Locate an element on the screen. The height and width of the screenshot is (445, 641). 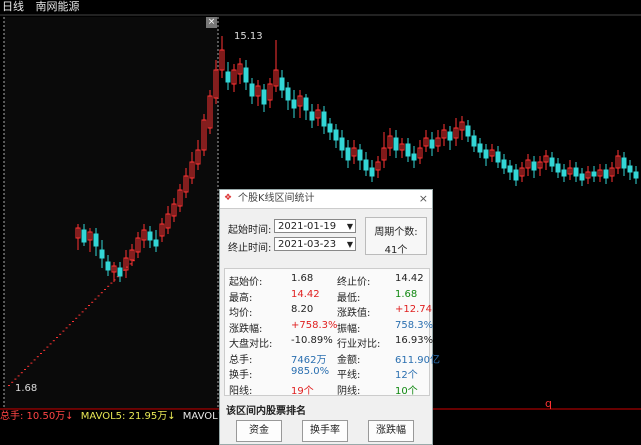
stat-label: 终止价: is located at coordinates (354, 282).